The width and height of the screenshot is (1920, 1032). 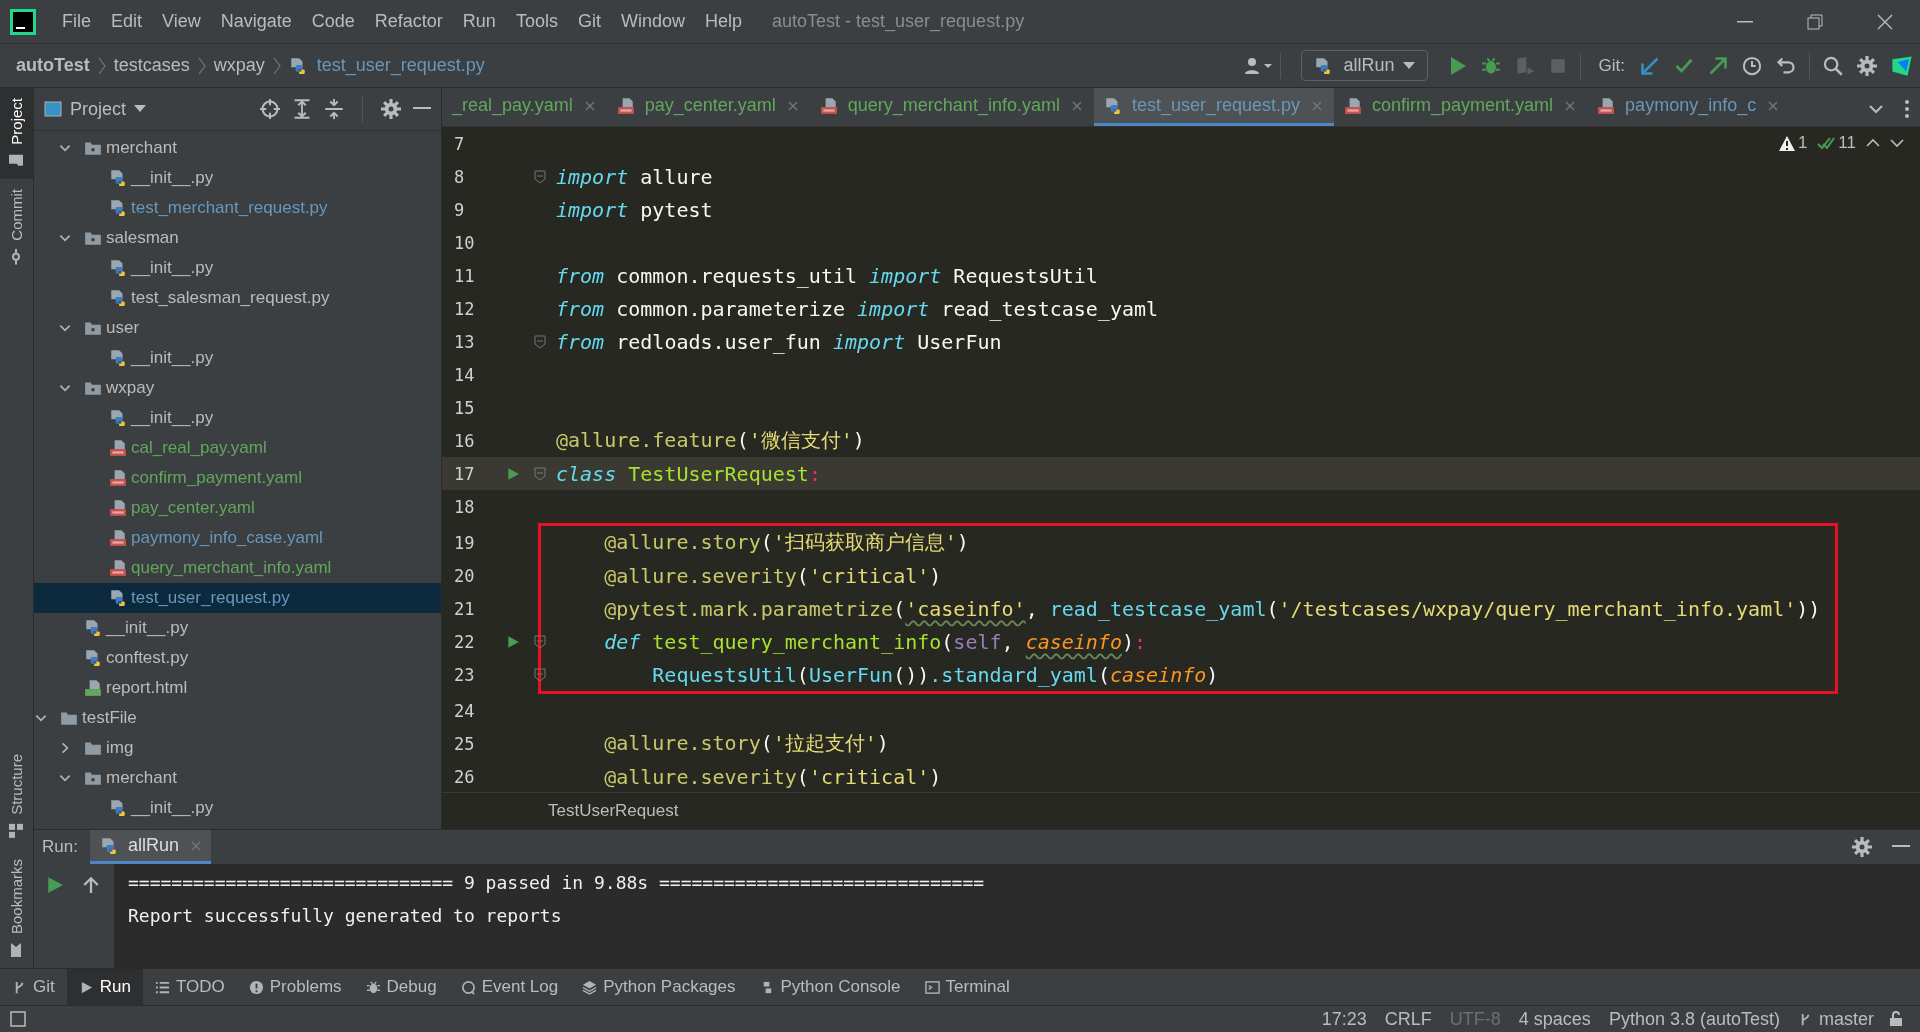 What do you see at coordinates (1786, 65) in the screenshot?
I see `undo-icon` at bounding box center [1786, 65].